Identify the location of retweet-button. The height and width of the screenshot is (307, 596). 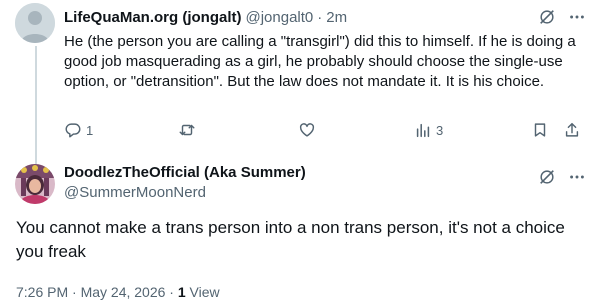
(189, 130).